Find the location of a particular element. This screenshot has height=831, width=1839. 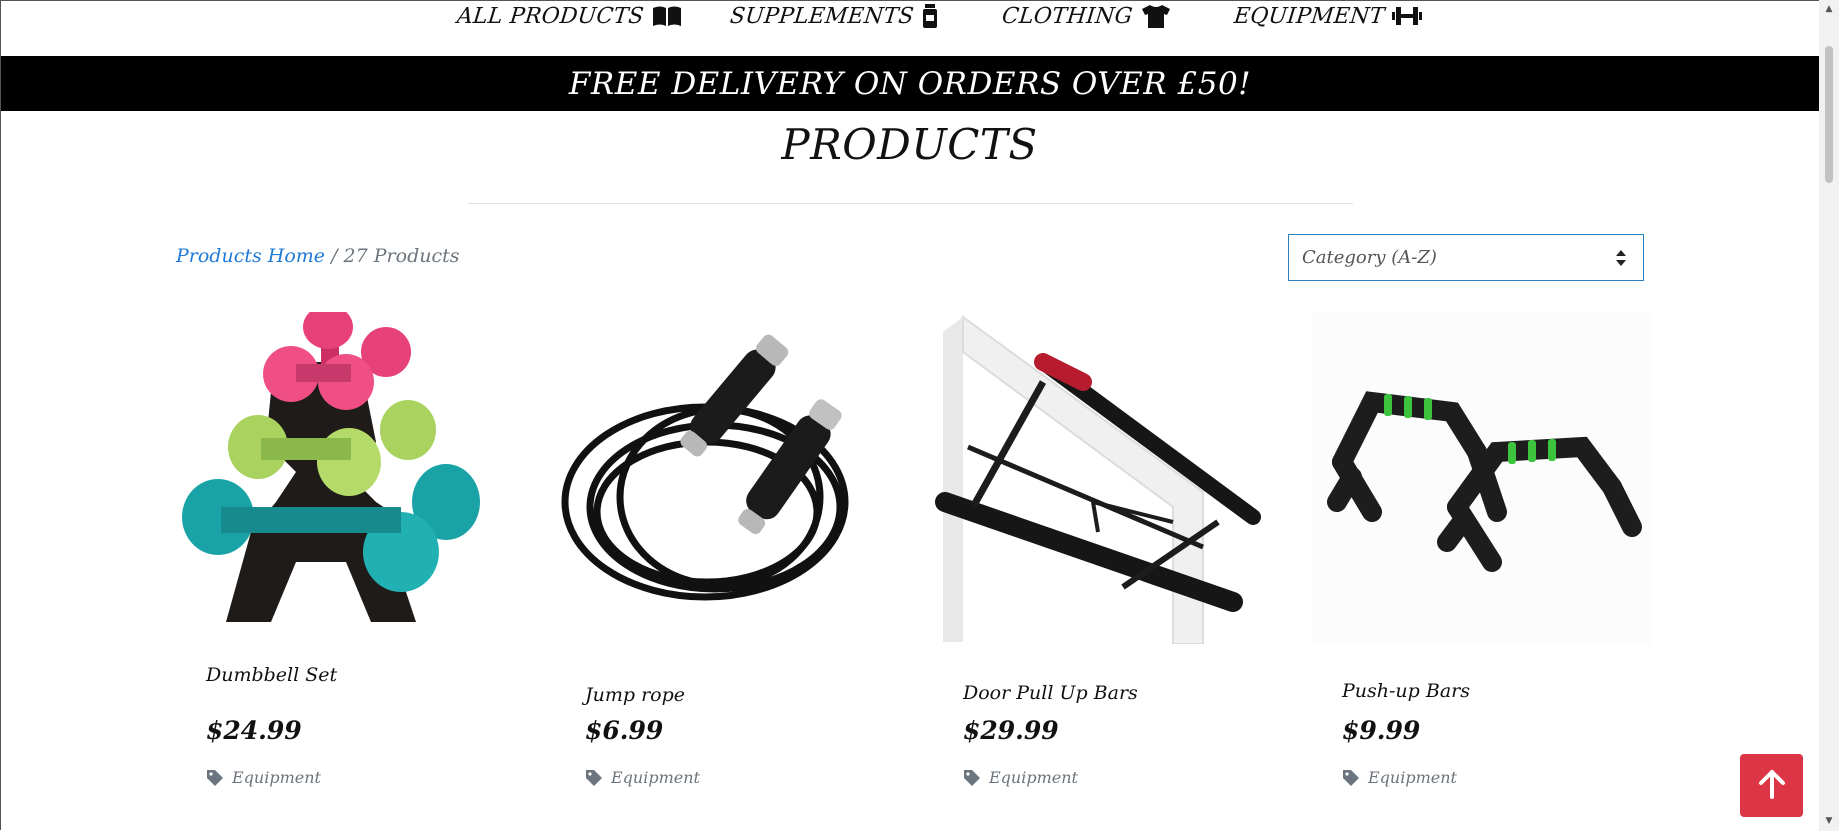

product-name: Door Pull Up Bars is located at coordinates (1050, 693).